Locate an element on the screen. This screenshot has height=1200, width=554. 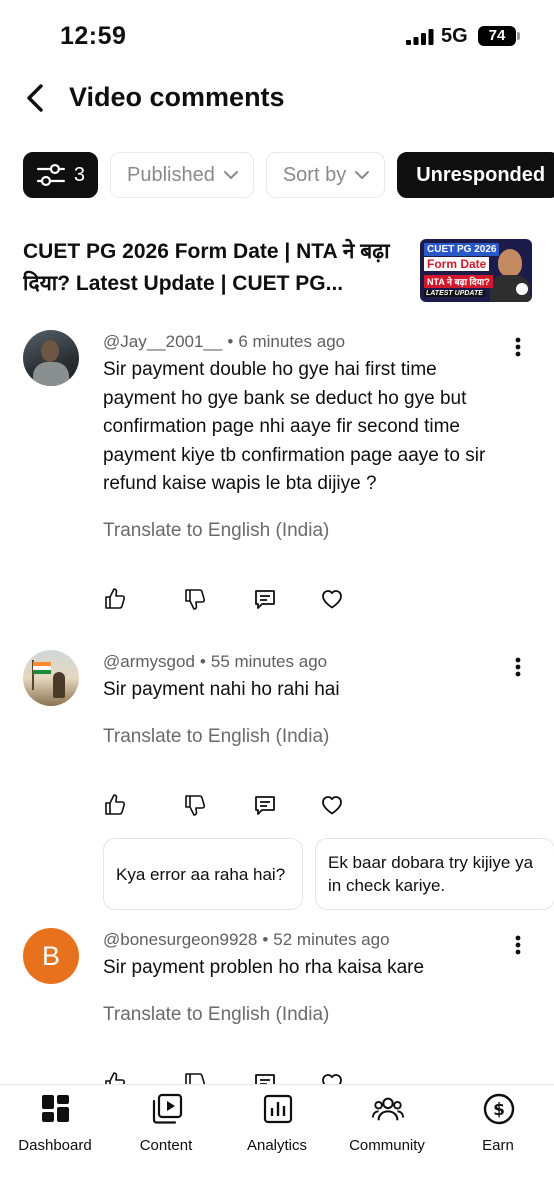
unresponded-chip: Unresponded is located at coordinates (475, 175).